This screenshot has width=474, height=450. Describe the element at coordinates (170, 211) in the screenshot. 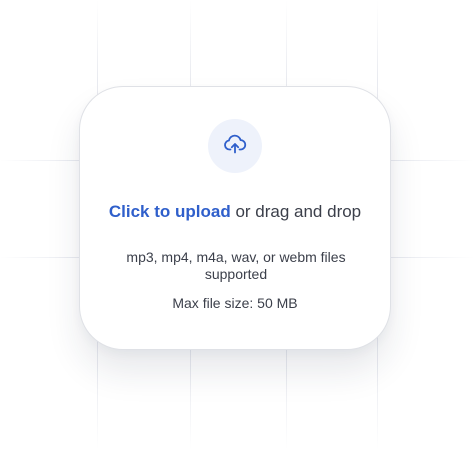

I see `click-to-upload-link: Click to upload` at that location.